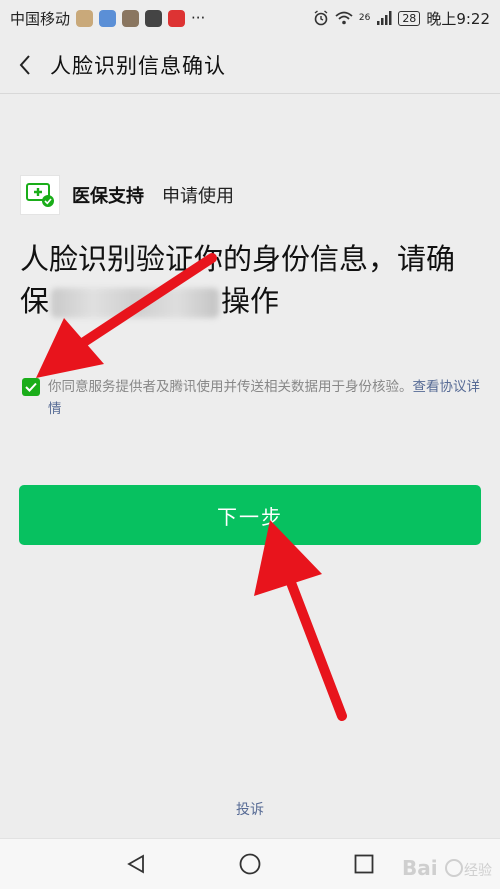 The height and width of the screenshot is (889, 500). Describe the element at coordinates (458, 18) in the screenshot. I see `clock: 晚上9:22` at that location.